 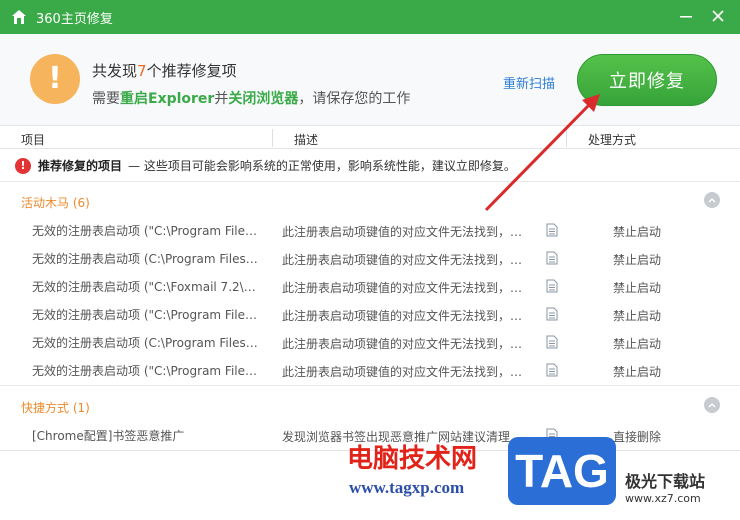 I want to click on summary-headline: 共发现7个推荐修复项, so click(x=164, y=71).